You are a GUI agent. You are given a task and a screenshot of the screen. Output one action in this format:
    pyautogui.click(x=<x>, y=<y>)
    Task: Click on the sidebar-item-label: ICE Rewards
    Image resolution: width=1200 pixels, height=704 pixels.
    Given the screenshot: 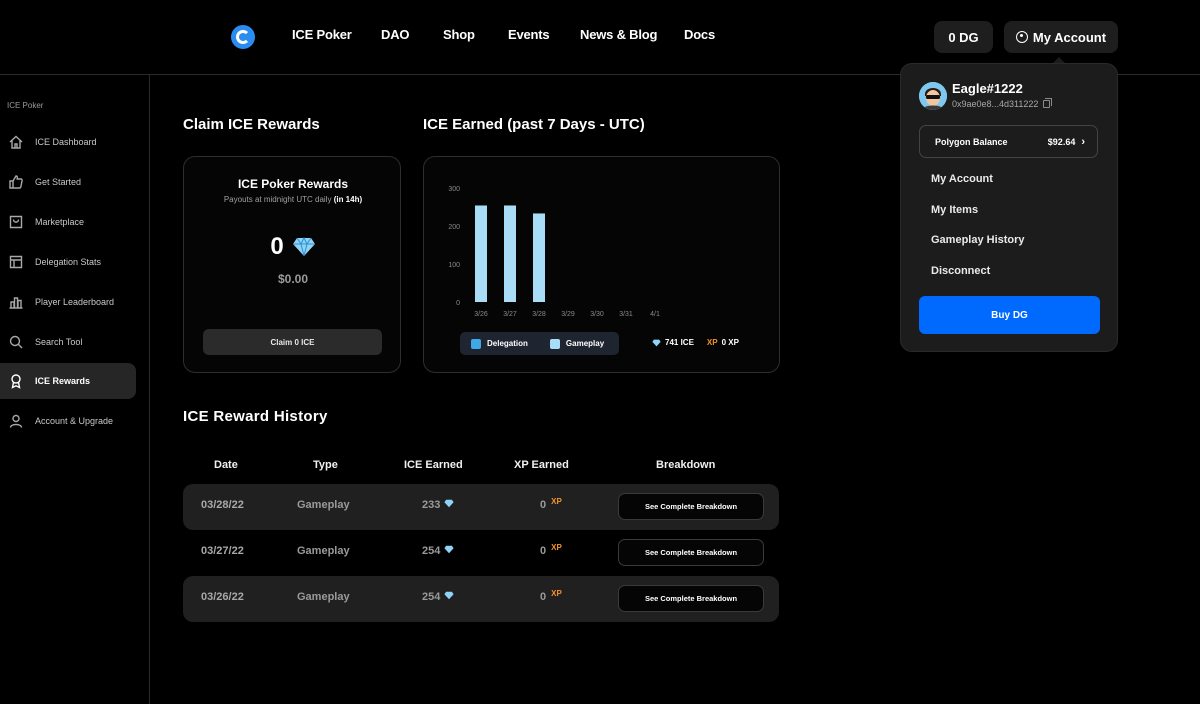 What is the action you would take?
    pyautogui.click(x=63, y=381)
    